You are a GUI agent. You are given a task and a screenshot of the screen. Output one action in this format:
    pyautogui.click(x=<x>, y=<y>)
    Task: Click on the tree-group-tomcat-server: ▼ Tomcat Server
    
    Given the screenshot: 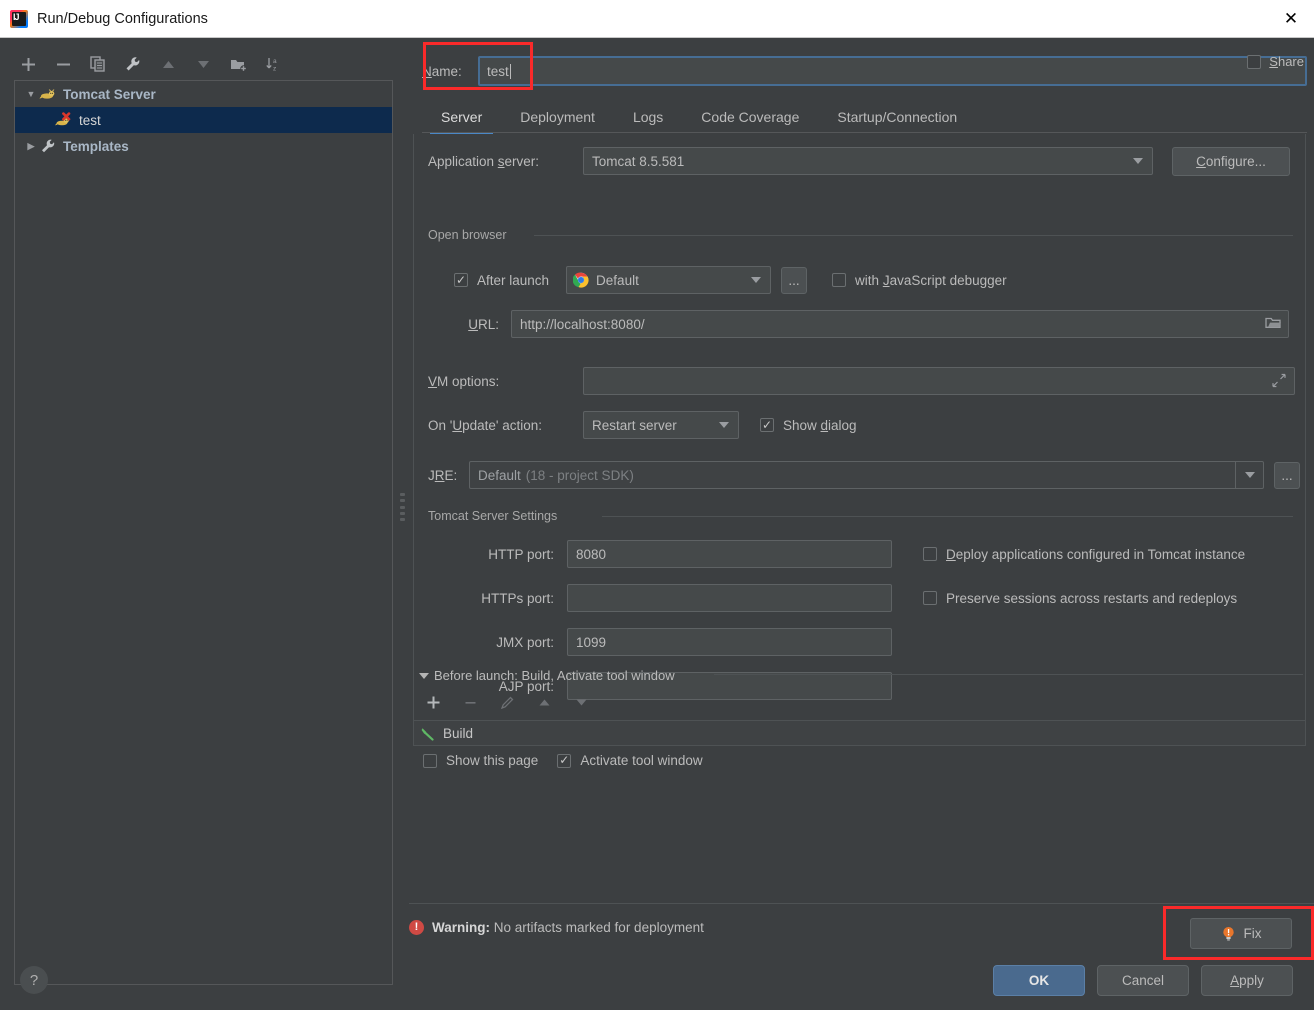 What is the action you would take?
    pyautogui.click(x=203, y=94)
    